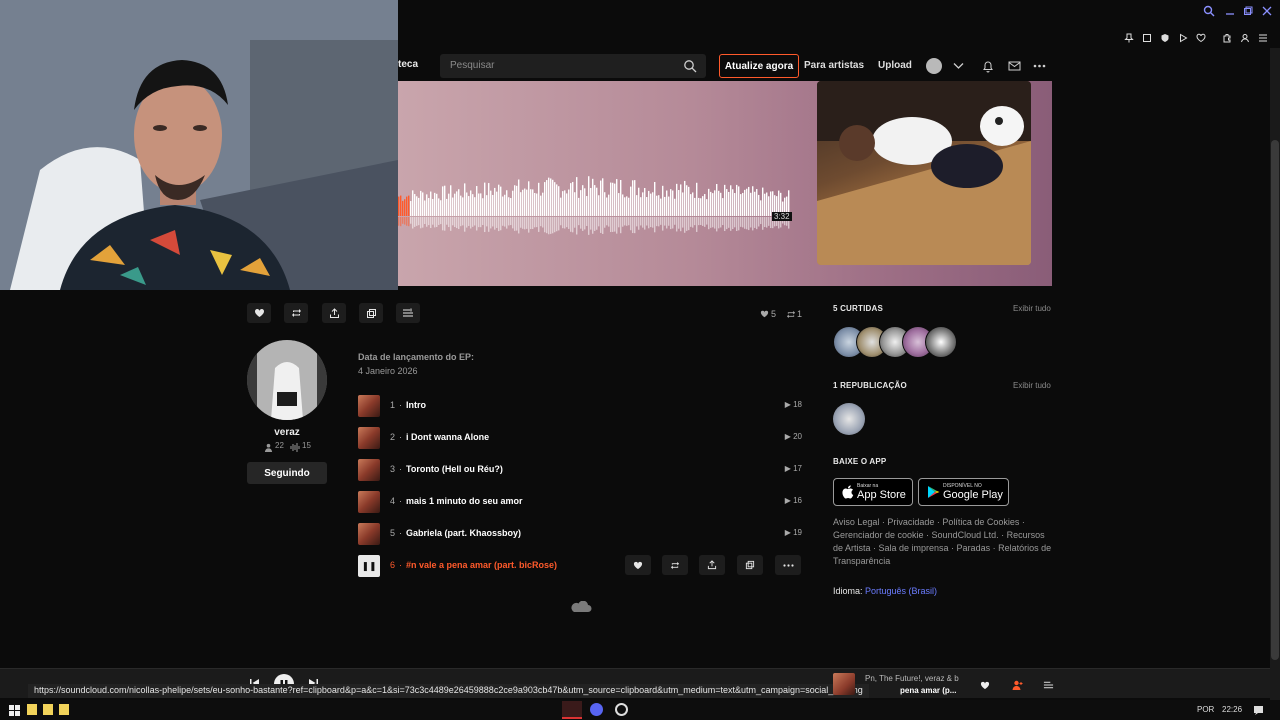  What do you see at coordinates (1245, 38) in the screenshot?
I see `profile-icon` at bounding box center [1245, 38].